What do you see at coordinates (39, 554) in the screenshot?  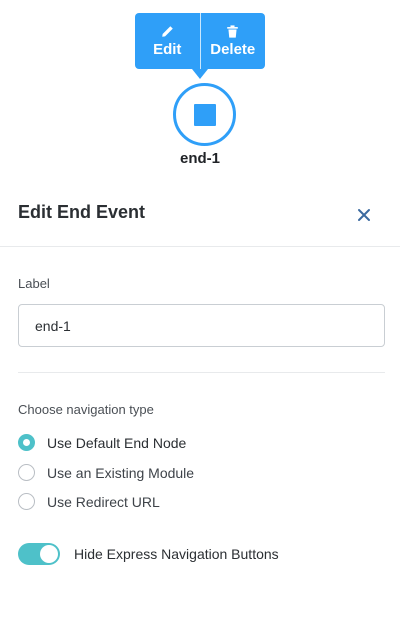 I see `hide-express-navigation-toggle` at bounding box center [39, 554].